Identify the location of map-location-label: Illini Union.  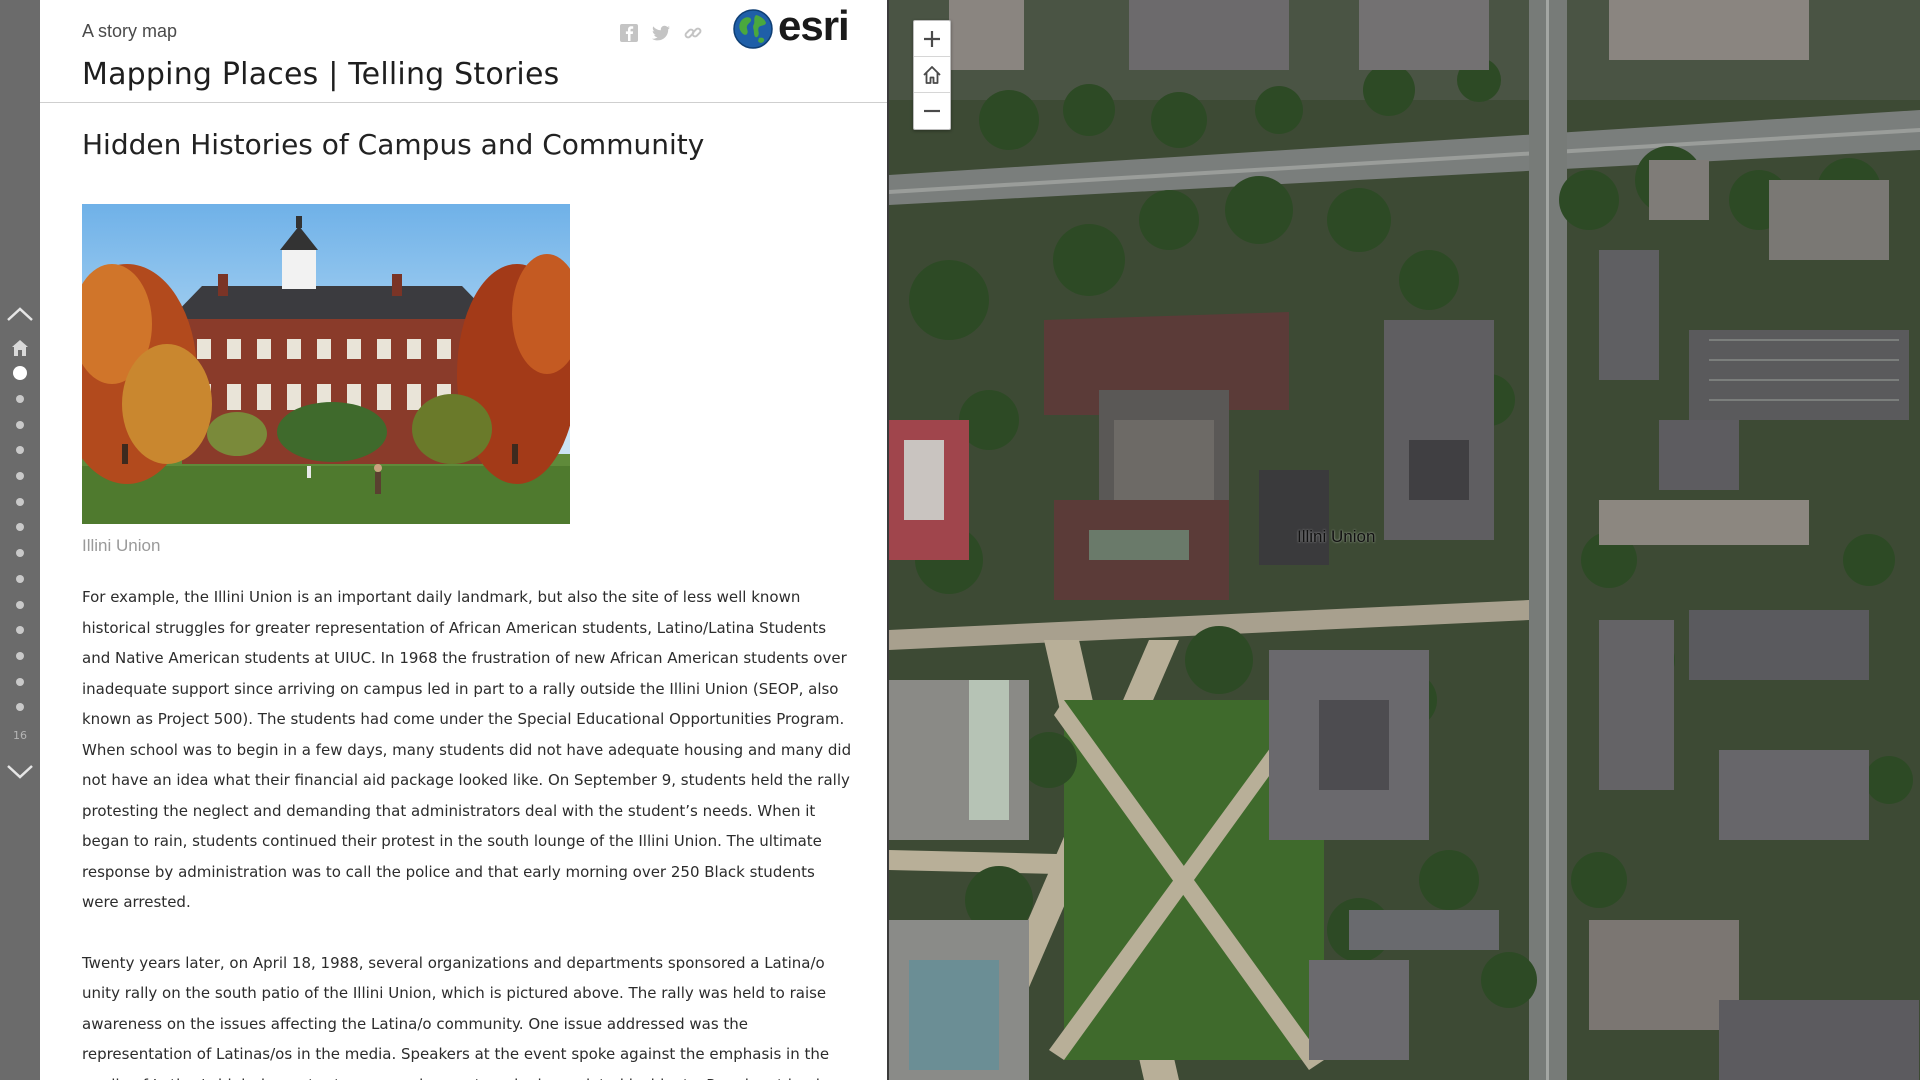
(1336, 537).